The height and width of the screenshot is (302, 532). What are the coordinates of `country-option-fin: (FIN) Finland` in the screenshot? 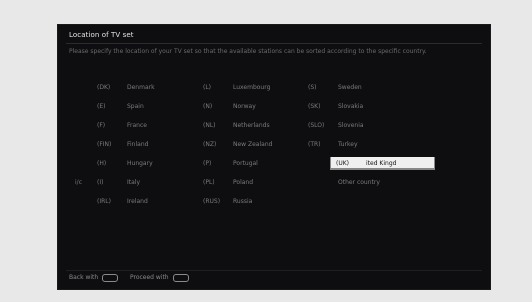 It's located at (147, 144).